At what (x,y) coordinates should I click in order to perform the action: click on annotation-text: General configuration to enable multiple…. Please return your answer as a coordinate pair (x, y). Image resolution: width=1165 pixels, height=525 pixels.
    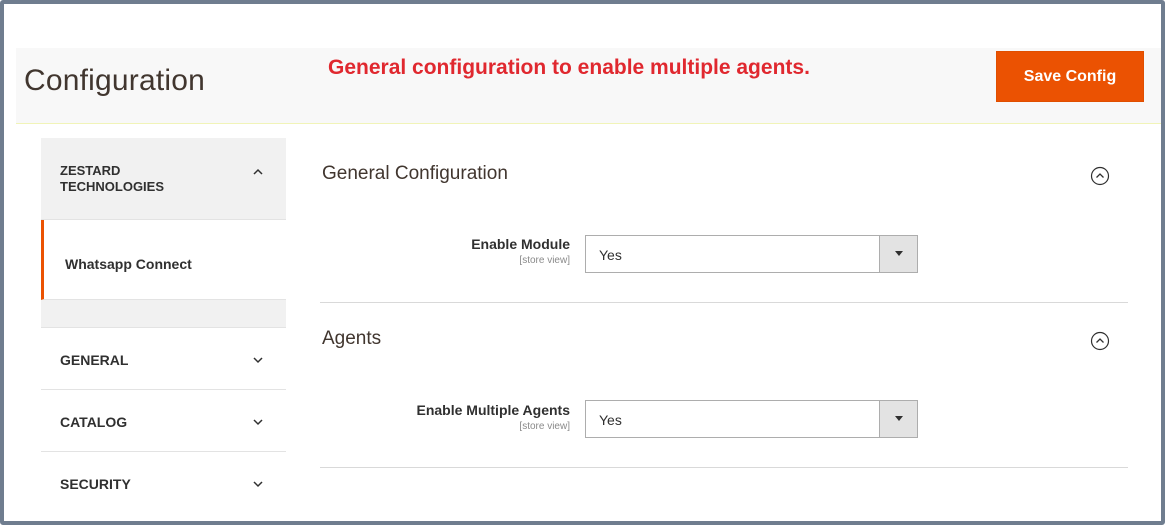
    Looking at the image, I should click on (569, 67).